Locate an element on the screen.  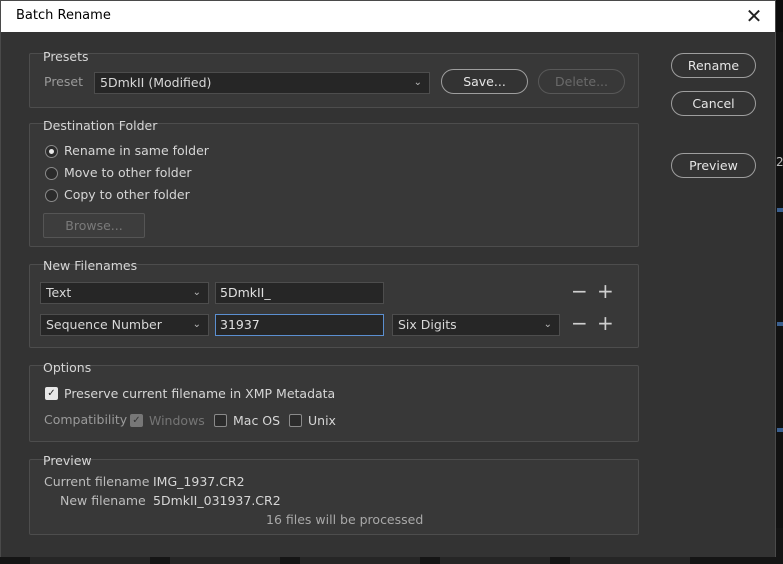
preset-select: 5DmkII (Modified) ⌄ is located at coordinates (262, 83).